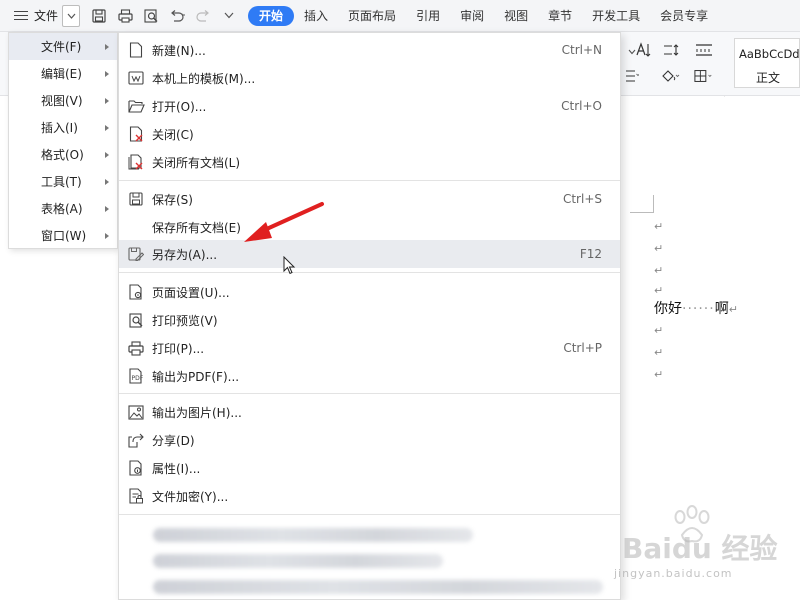 This screenshot has width=800, height=600. Describe the element at coordinates (136, 199) in the screenshot. I see `save-icon` at that location.